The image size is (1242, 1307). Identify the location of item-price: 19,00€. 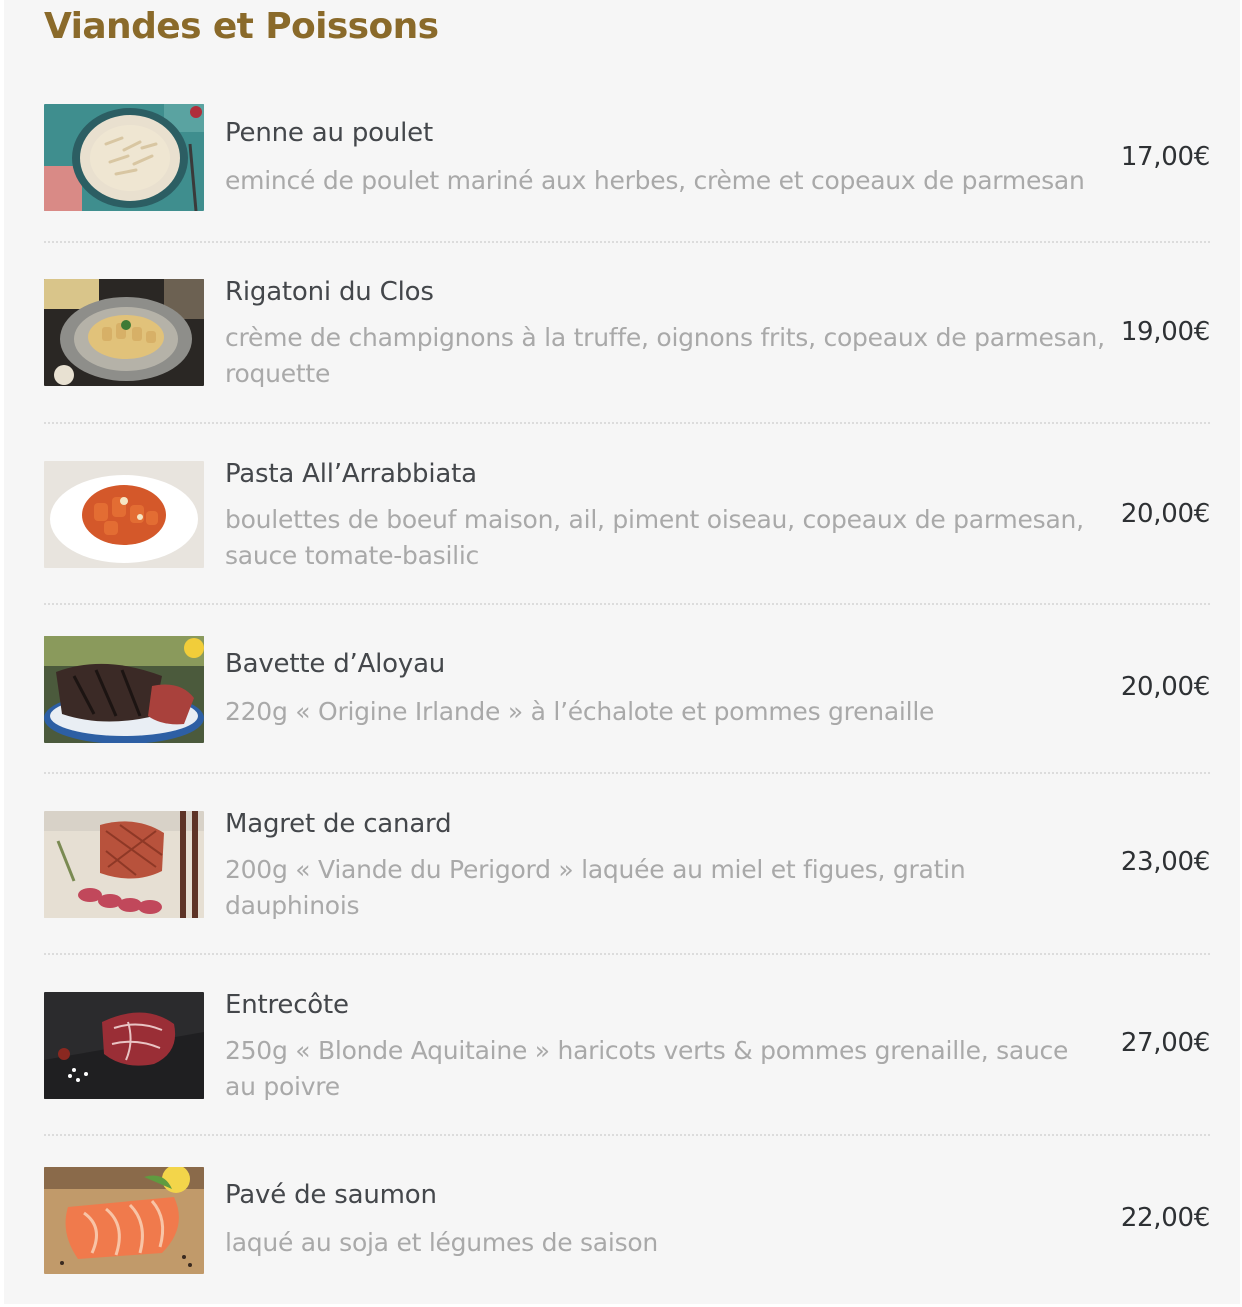
(1165, 332).